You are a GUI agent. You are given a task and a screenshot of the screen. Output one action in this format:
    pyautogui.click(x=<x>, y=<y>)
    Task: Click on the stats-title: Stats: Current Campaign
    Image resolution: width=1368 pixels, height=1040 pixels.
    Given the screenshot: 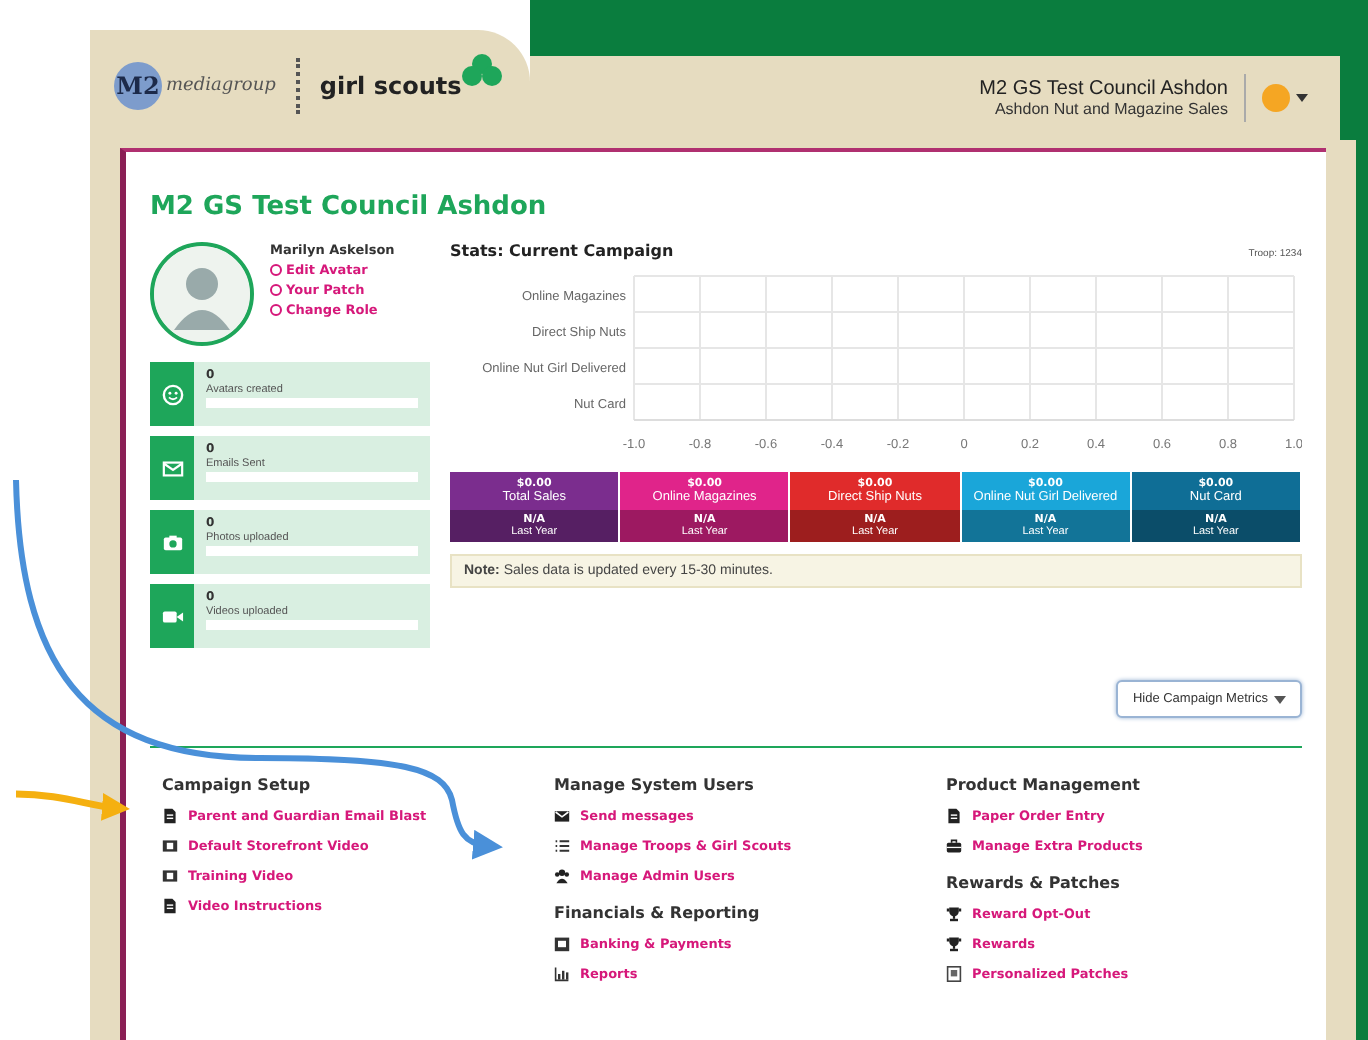 What is the action you would take?
    pyautogui.click(x=562, y=251)
    